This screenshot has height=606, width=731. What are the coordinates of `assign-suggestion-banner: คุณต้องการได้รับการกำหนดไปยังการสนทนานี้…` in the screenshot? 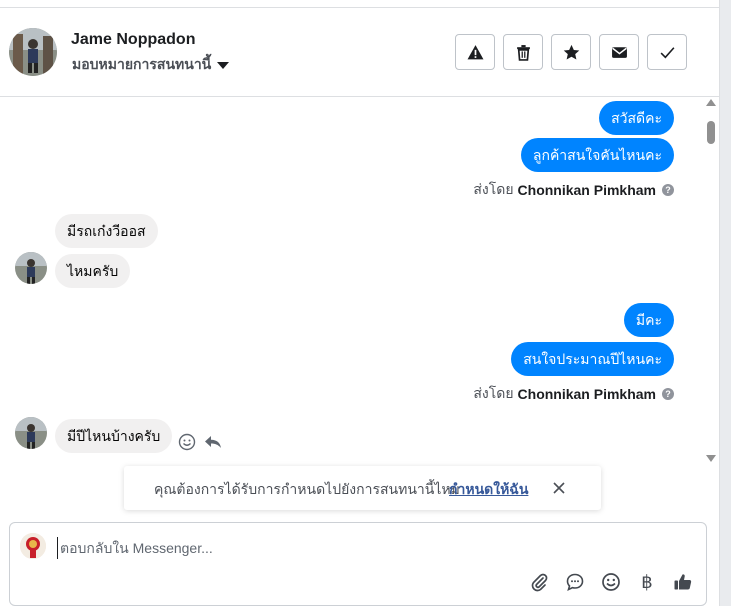 It's located at (362, 488).